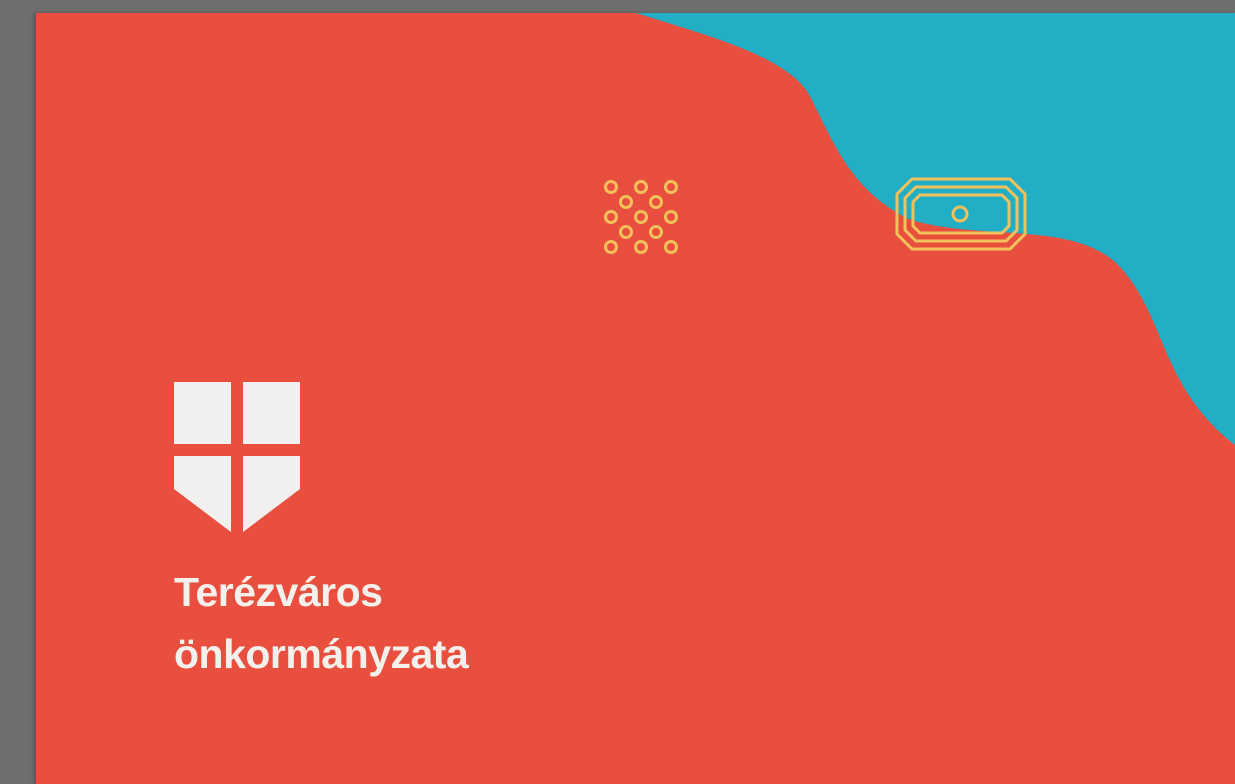 Image resolution: width=1235 pixels, height=784 pixels. I want to click on organization-name: Terézváros önkormányzata, so click(321, 623).